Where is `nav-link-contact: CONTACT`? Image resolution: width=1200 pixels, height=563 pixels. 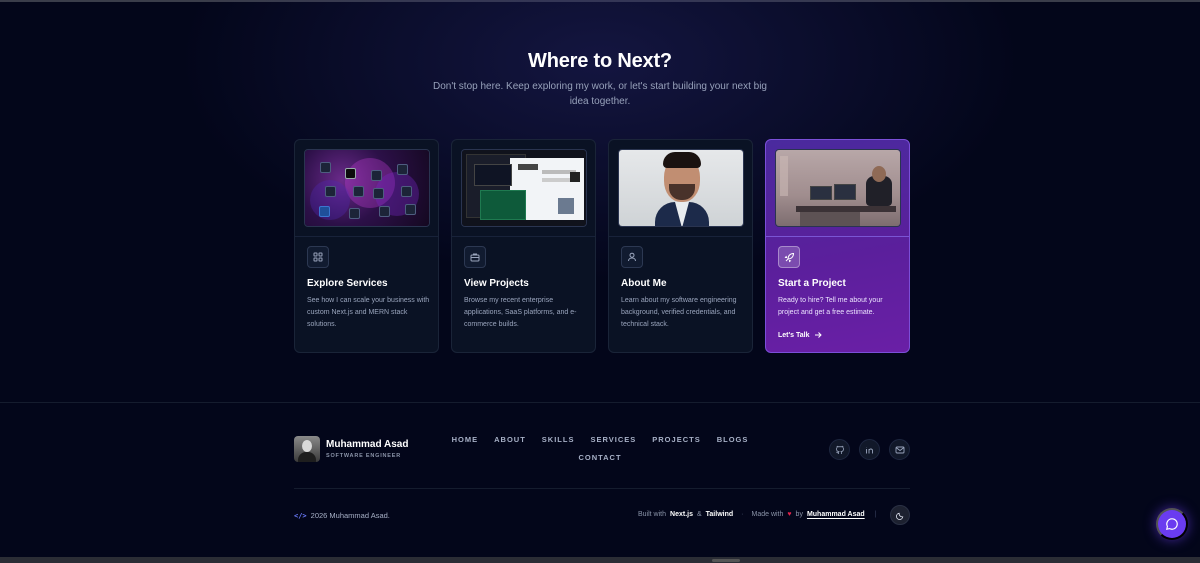
nav-link-contact: CONTACT is located at coordinates (599, 462).